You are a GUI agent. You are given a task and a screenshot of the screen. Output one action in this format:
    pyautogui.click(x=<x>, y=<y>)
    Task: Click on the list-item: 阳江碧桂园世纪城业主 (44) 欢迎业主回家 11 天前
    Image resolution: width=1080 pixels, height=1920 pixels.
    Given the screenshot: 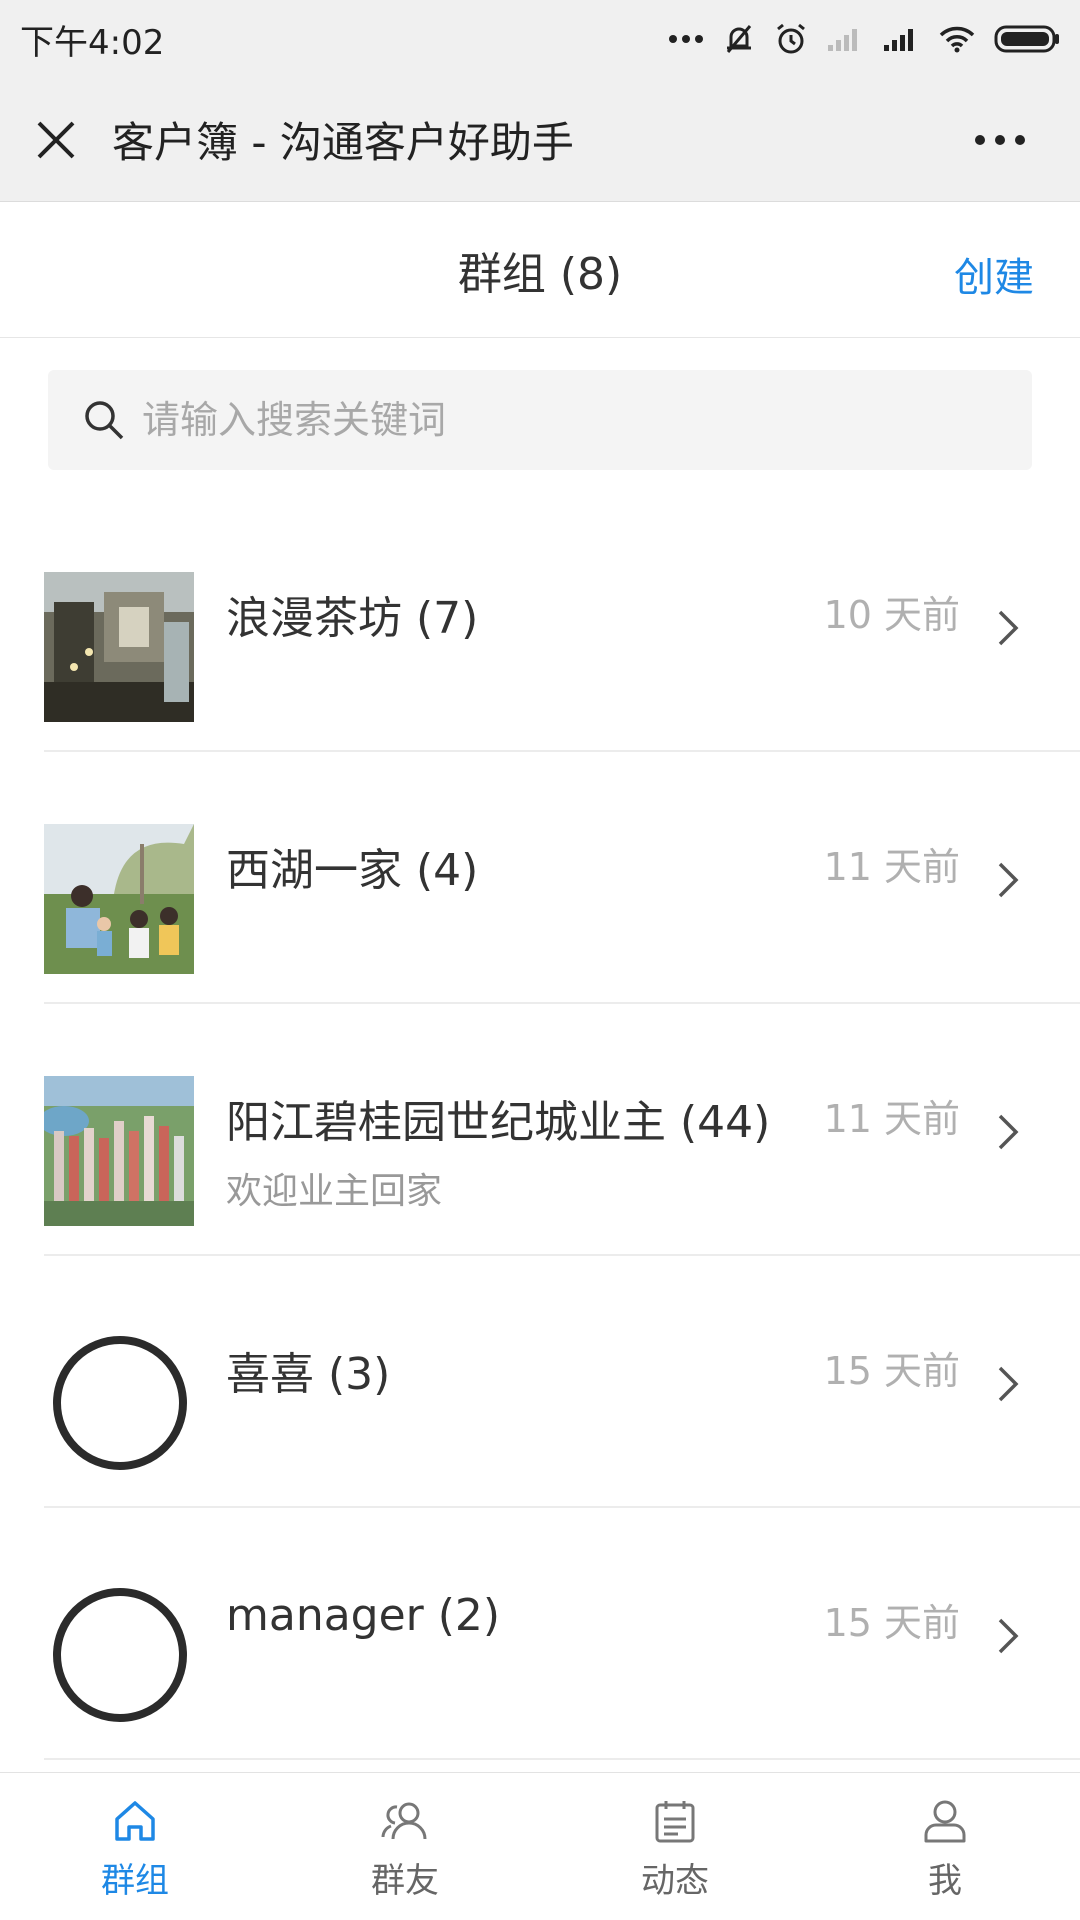 What is the action you would take?
    pyautogui.click(x=562, y=1130)
    